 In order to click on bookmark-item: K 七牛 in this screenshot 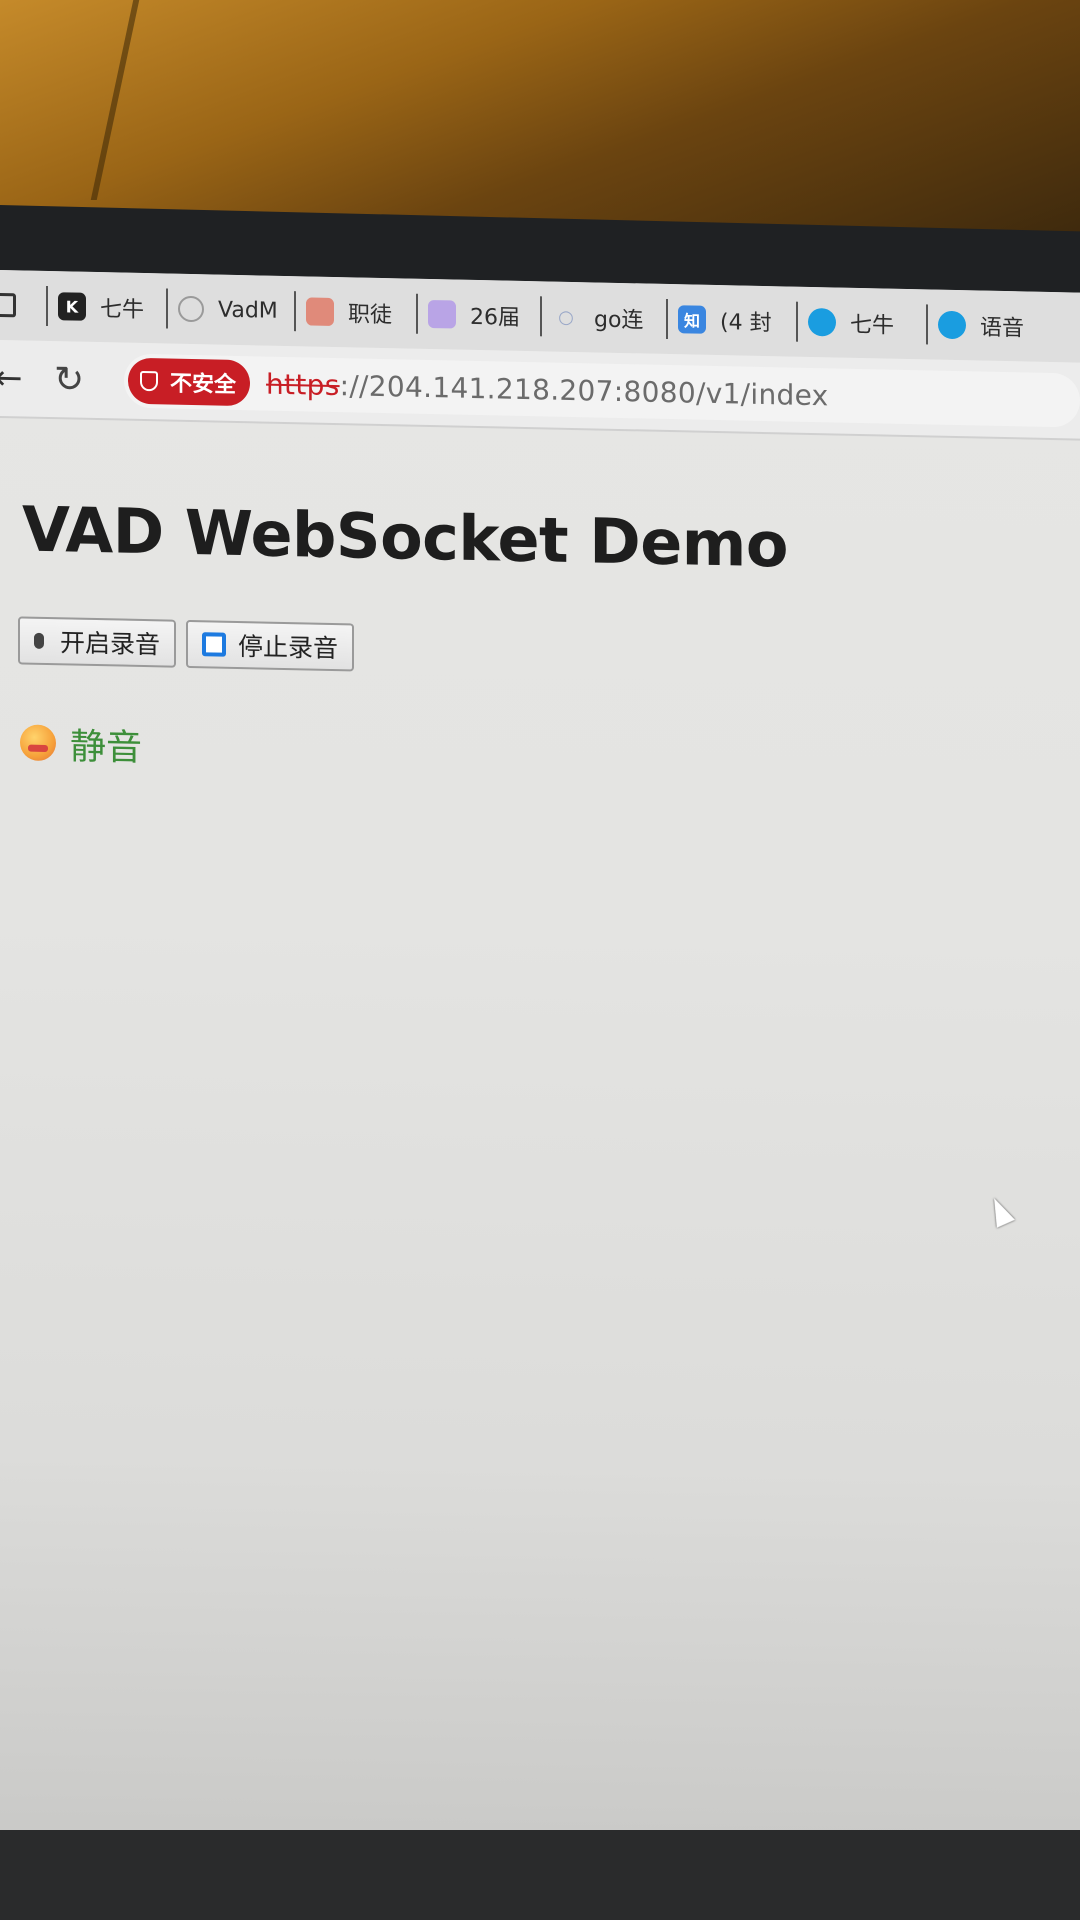, I will do `click(106, 307)`.